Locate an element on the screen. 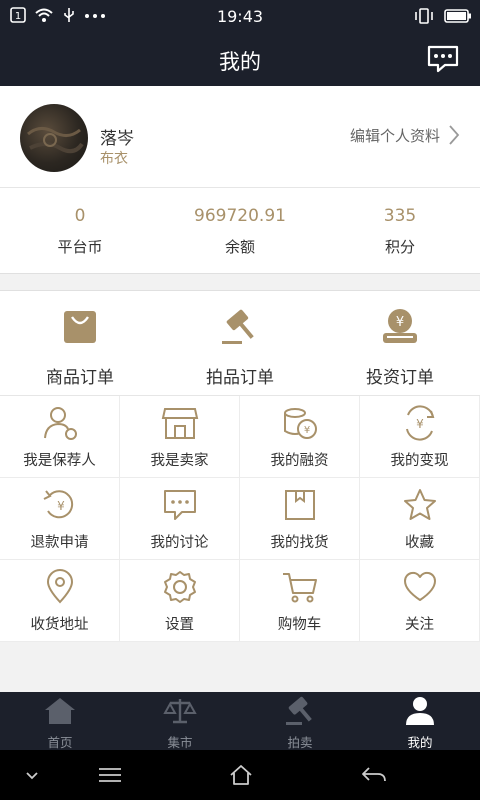 The height and width of the screenshot is (800, 480). grid-item-financing: ¥ 我的融资 is located at coordinates (300, 437).